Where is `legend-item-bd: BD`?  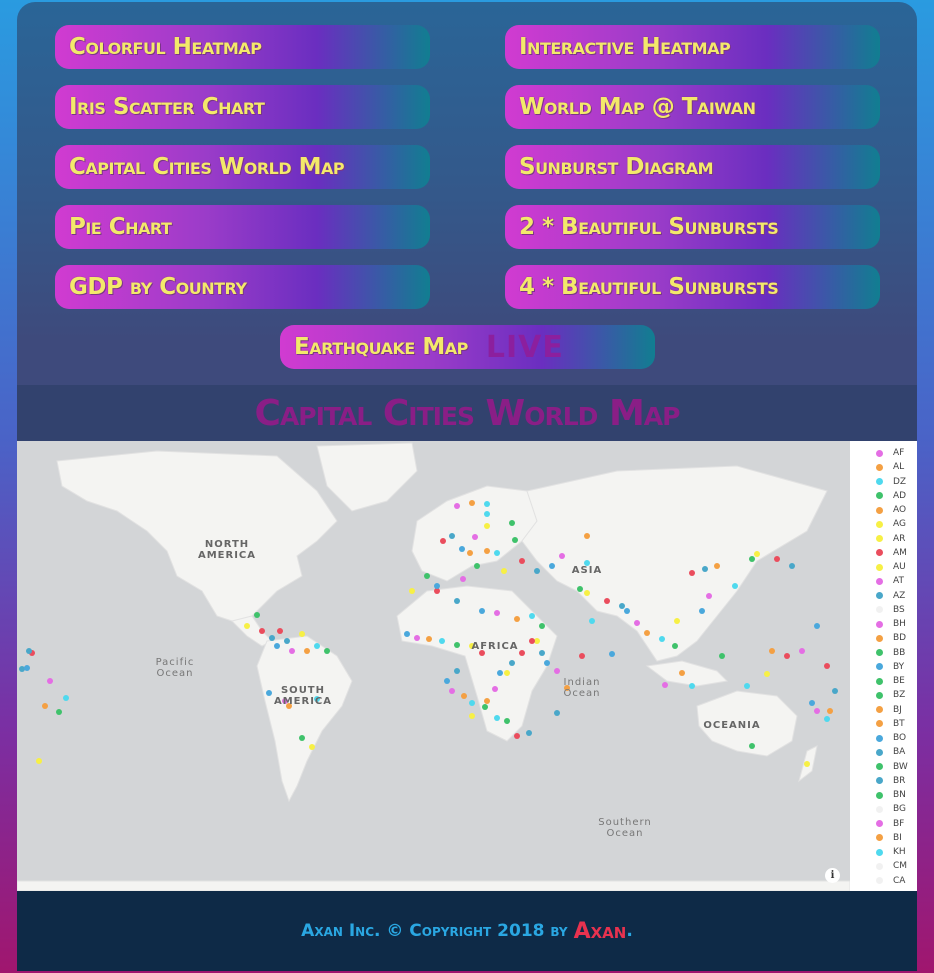 legend-item-bd: BD is located at coordinates (891, 638).